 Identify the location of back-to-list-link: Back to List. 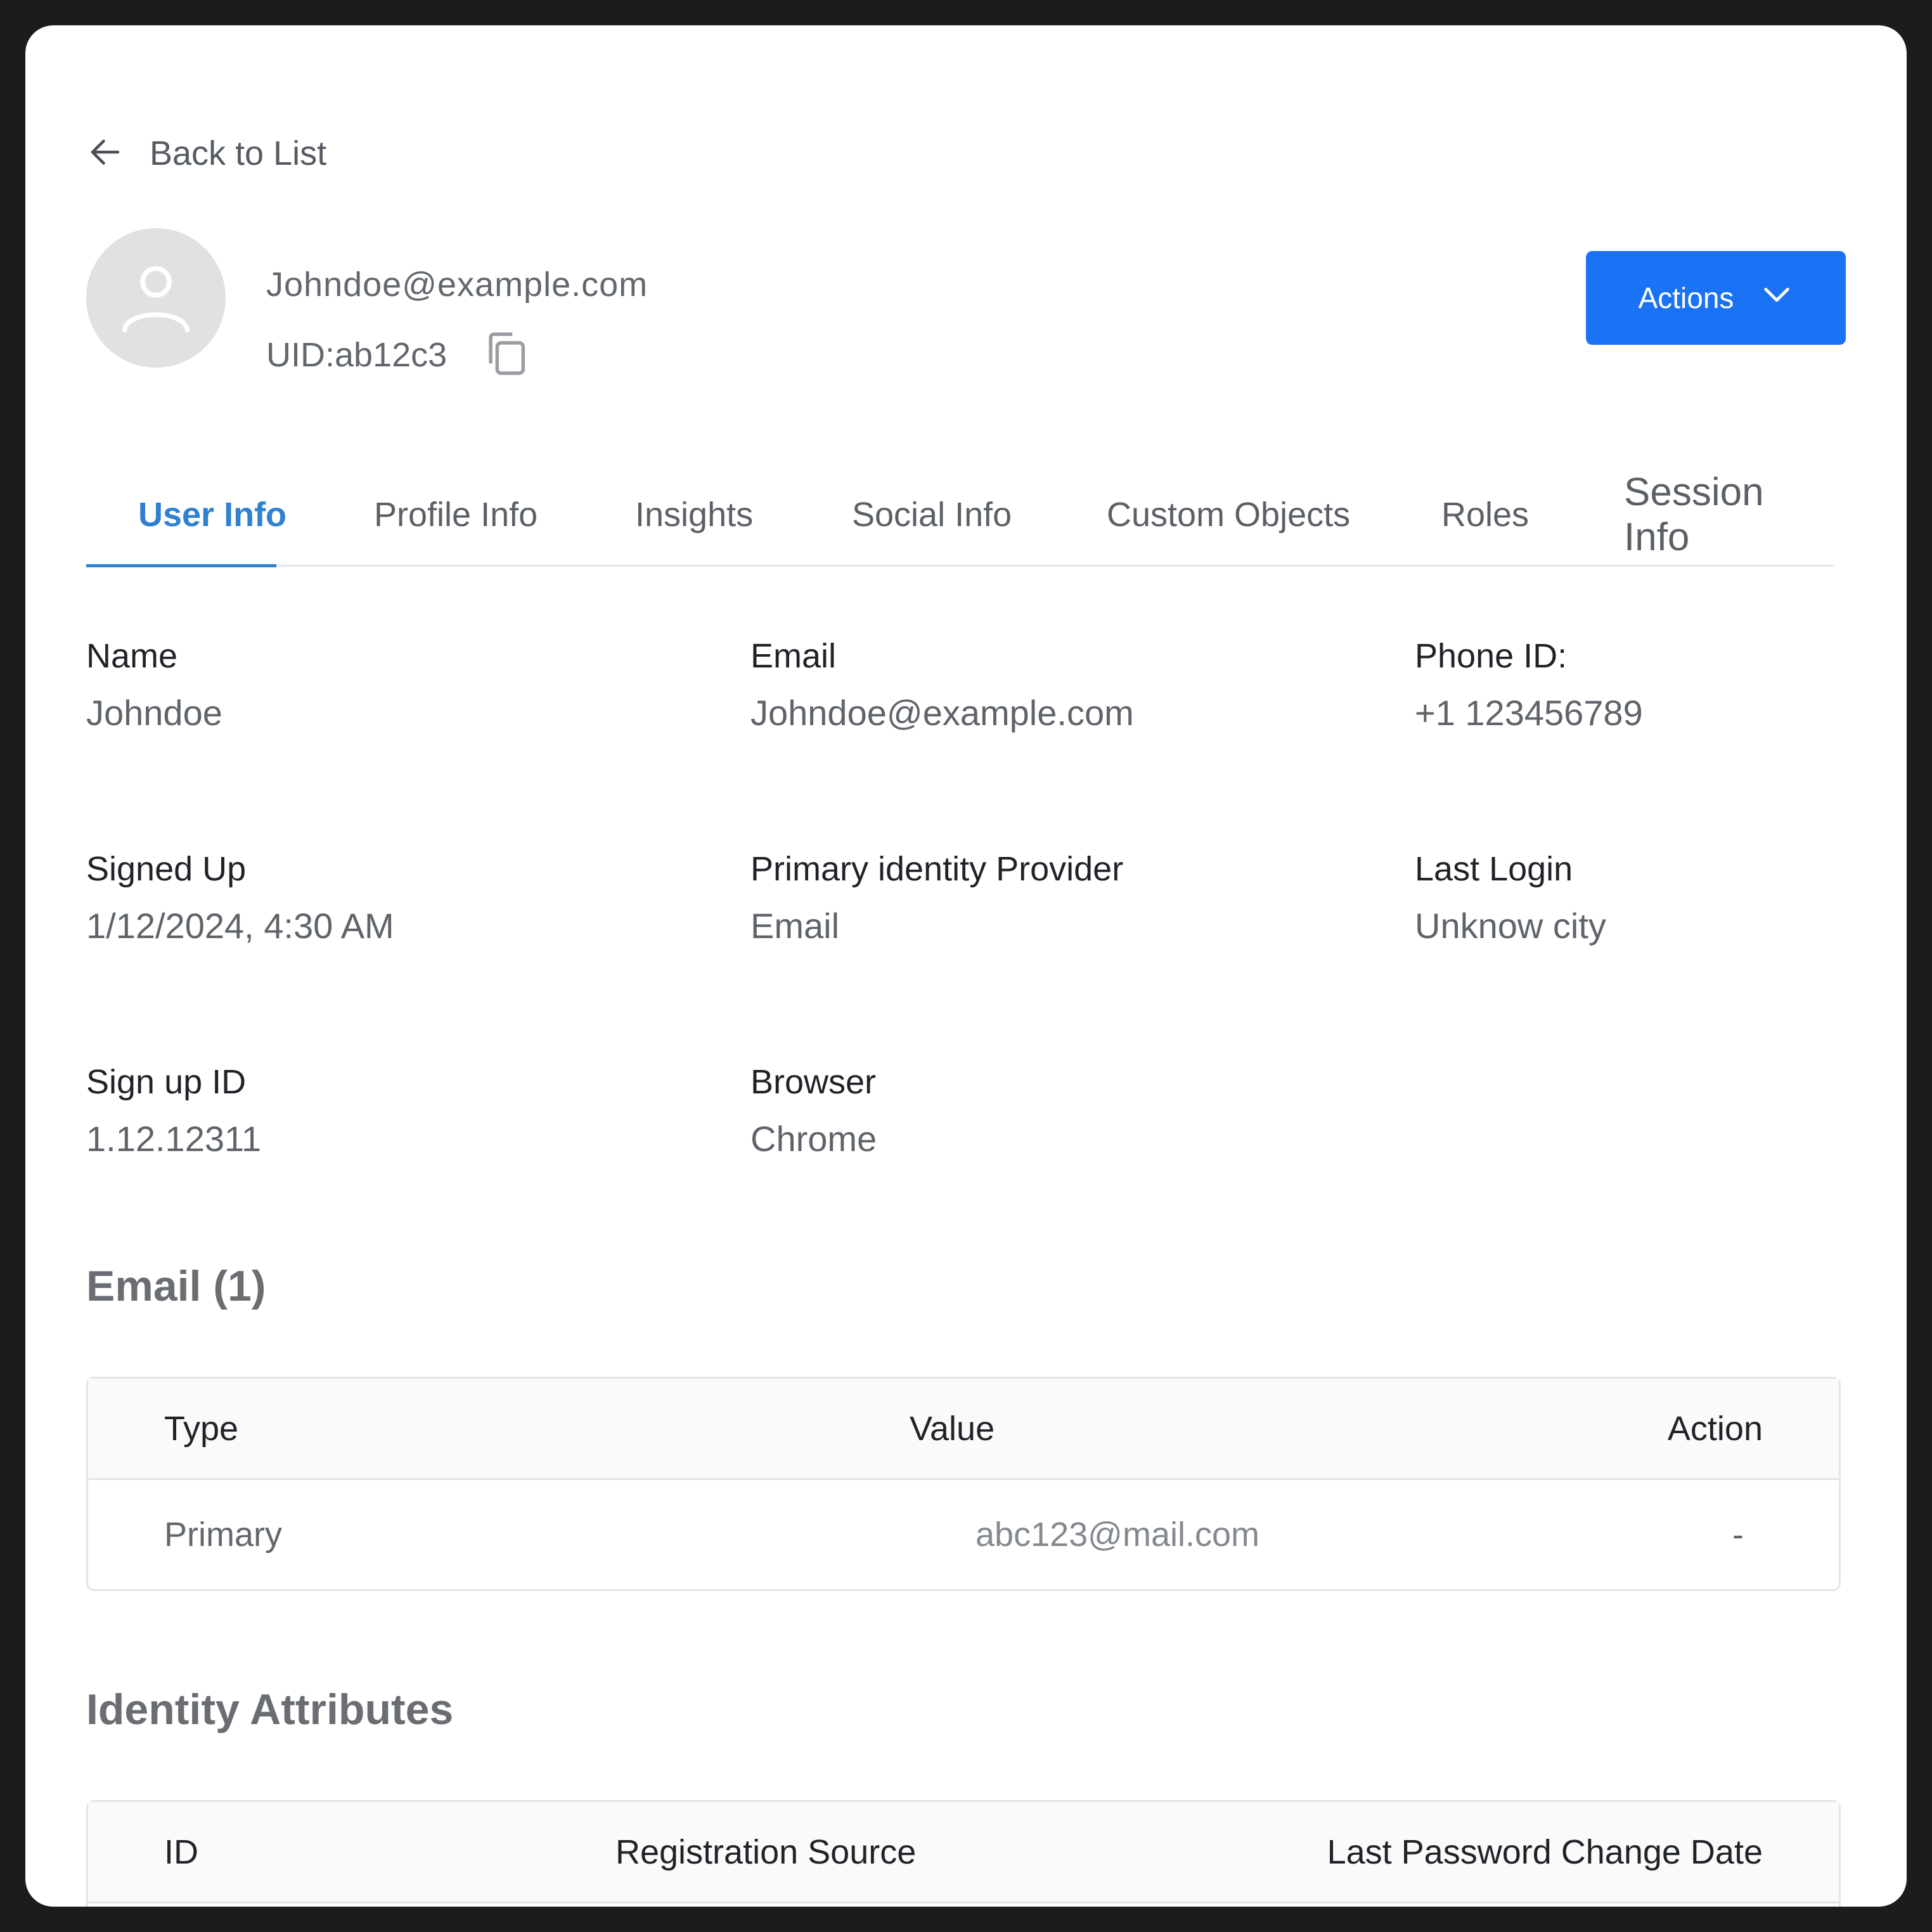
(206, 153).